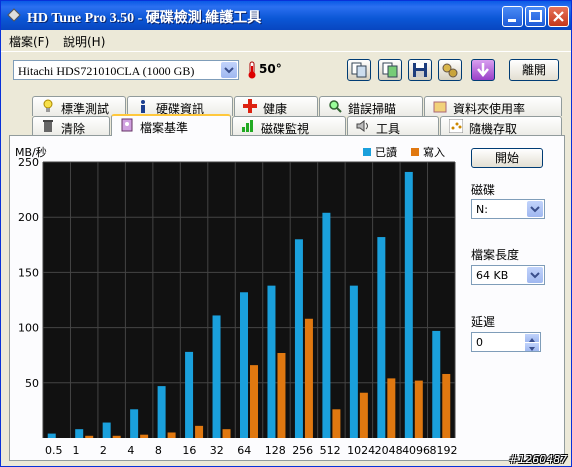 This screenshot has height=467, width=572. Describe the element at coordinates (532, 347) in the screenshot. I see `spin-down-icon` at that location.